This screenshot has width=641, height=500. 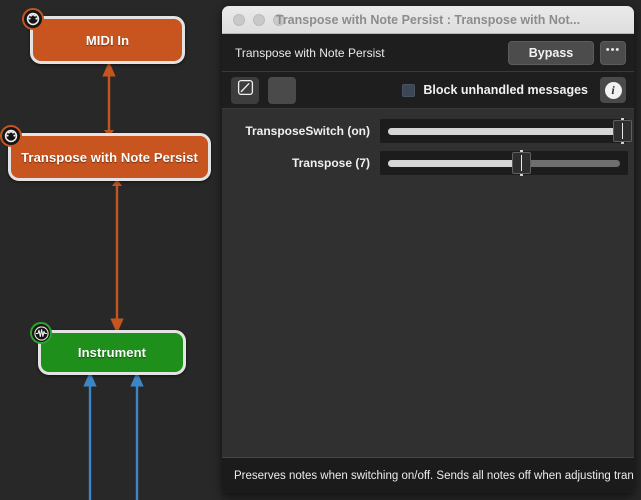 I want to click on blank-swatch-icon, so click(x=282, y=90).